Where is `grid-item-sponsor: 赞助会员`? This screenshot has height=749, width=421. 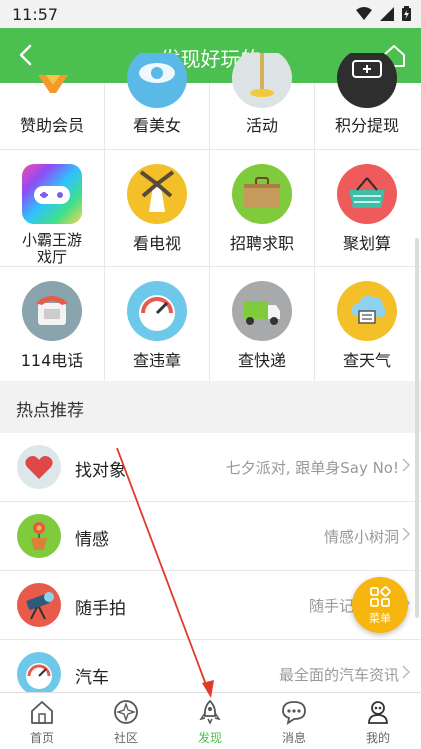
grid-item-sponsor: 赞助会员 is located at coordinates (52, 112).